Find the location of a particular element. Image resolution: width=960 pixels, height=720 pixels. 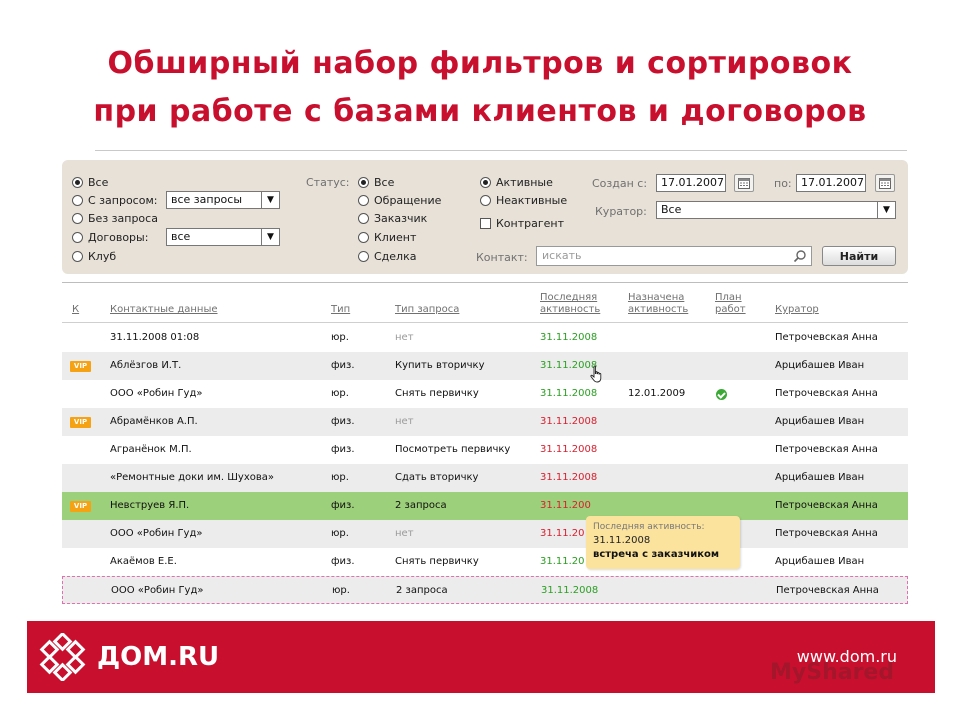

radio-label: Без запроса is located at coordinates (123, 218).